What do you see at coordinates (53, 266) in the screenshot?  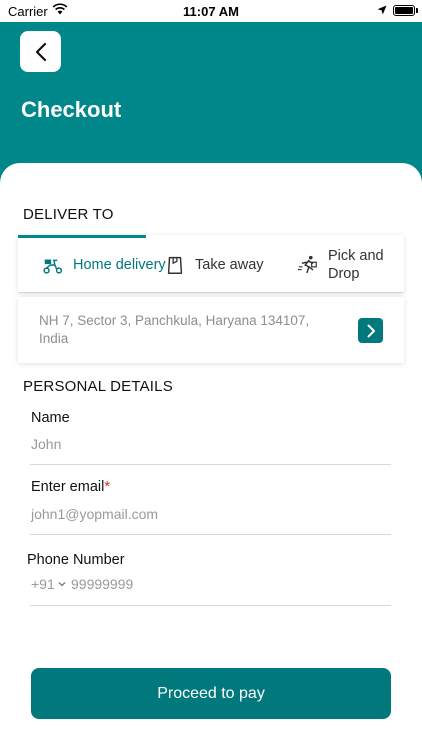 I see `scooter-icon` at bounding box center [53, 266].